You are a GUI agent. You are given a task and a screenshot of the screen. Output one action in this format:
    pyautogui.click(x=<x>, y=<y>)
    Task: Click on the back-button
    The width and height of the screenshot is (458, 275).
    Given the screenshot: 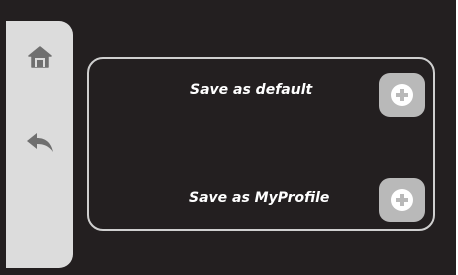 What is the action you would take?
    pyautogui.click(x=39, y=143)
    